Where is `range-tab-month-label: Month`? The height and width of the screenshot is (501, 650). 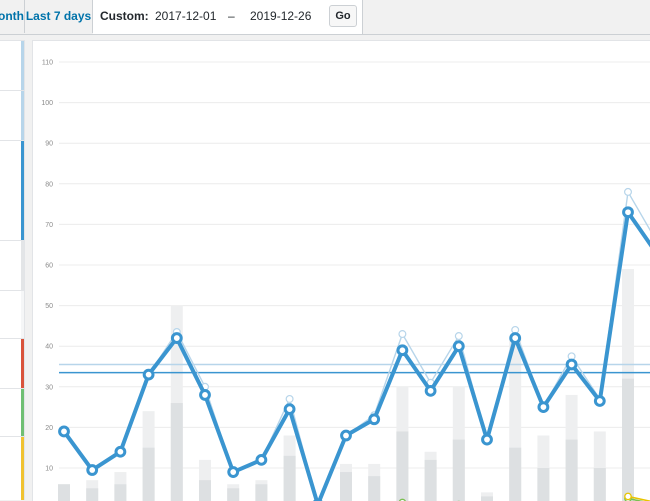 range-tab-month-label: Month is located at coordinates (12, 16).